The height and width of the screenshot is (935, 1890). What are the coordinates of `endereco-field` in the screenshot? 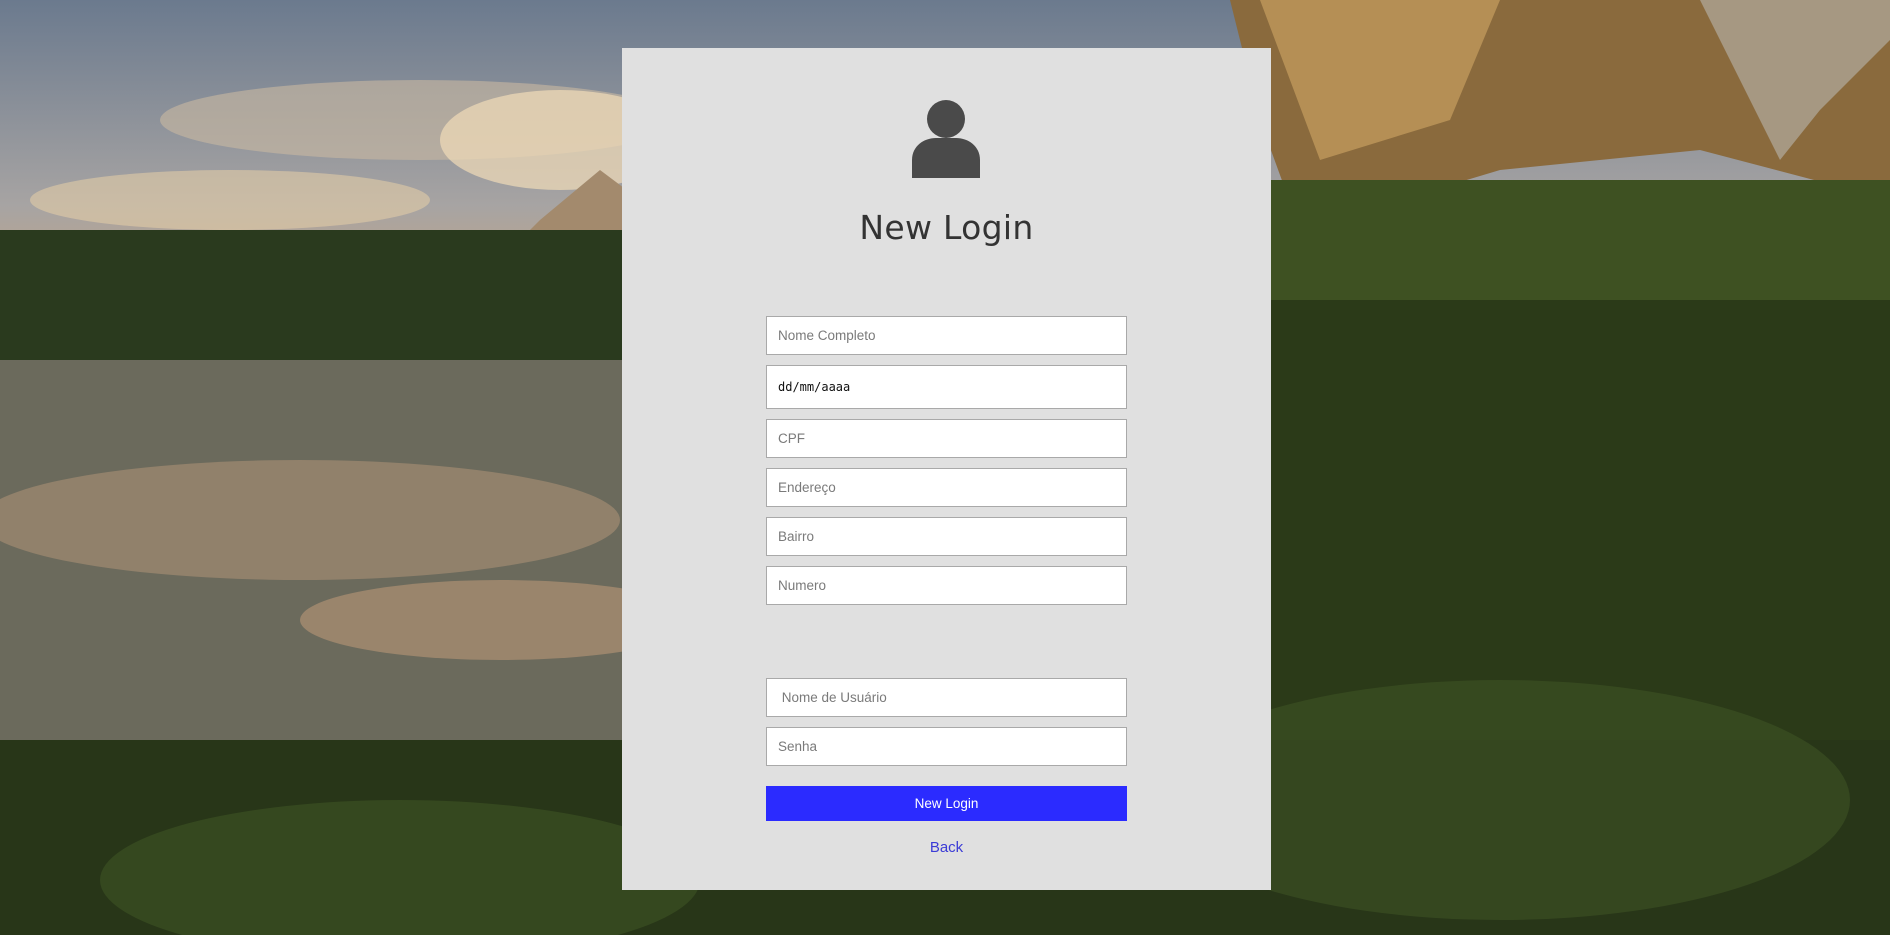 It's located at (946, 487).